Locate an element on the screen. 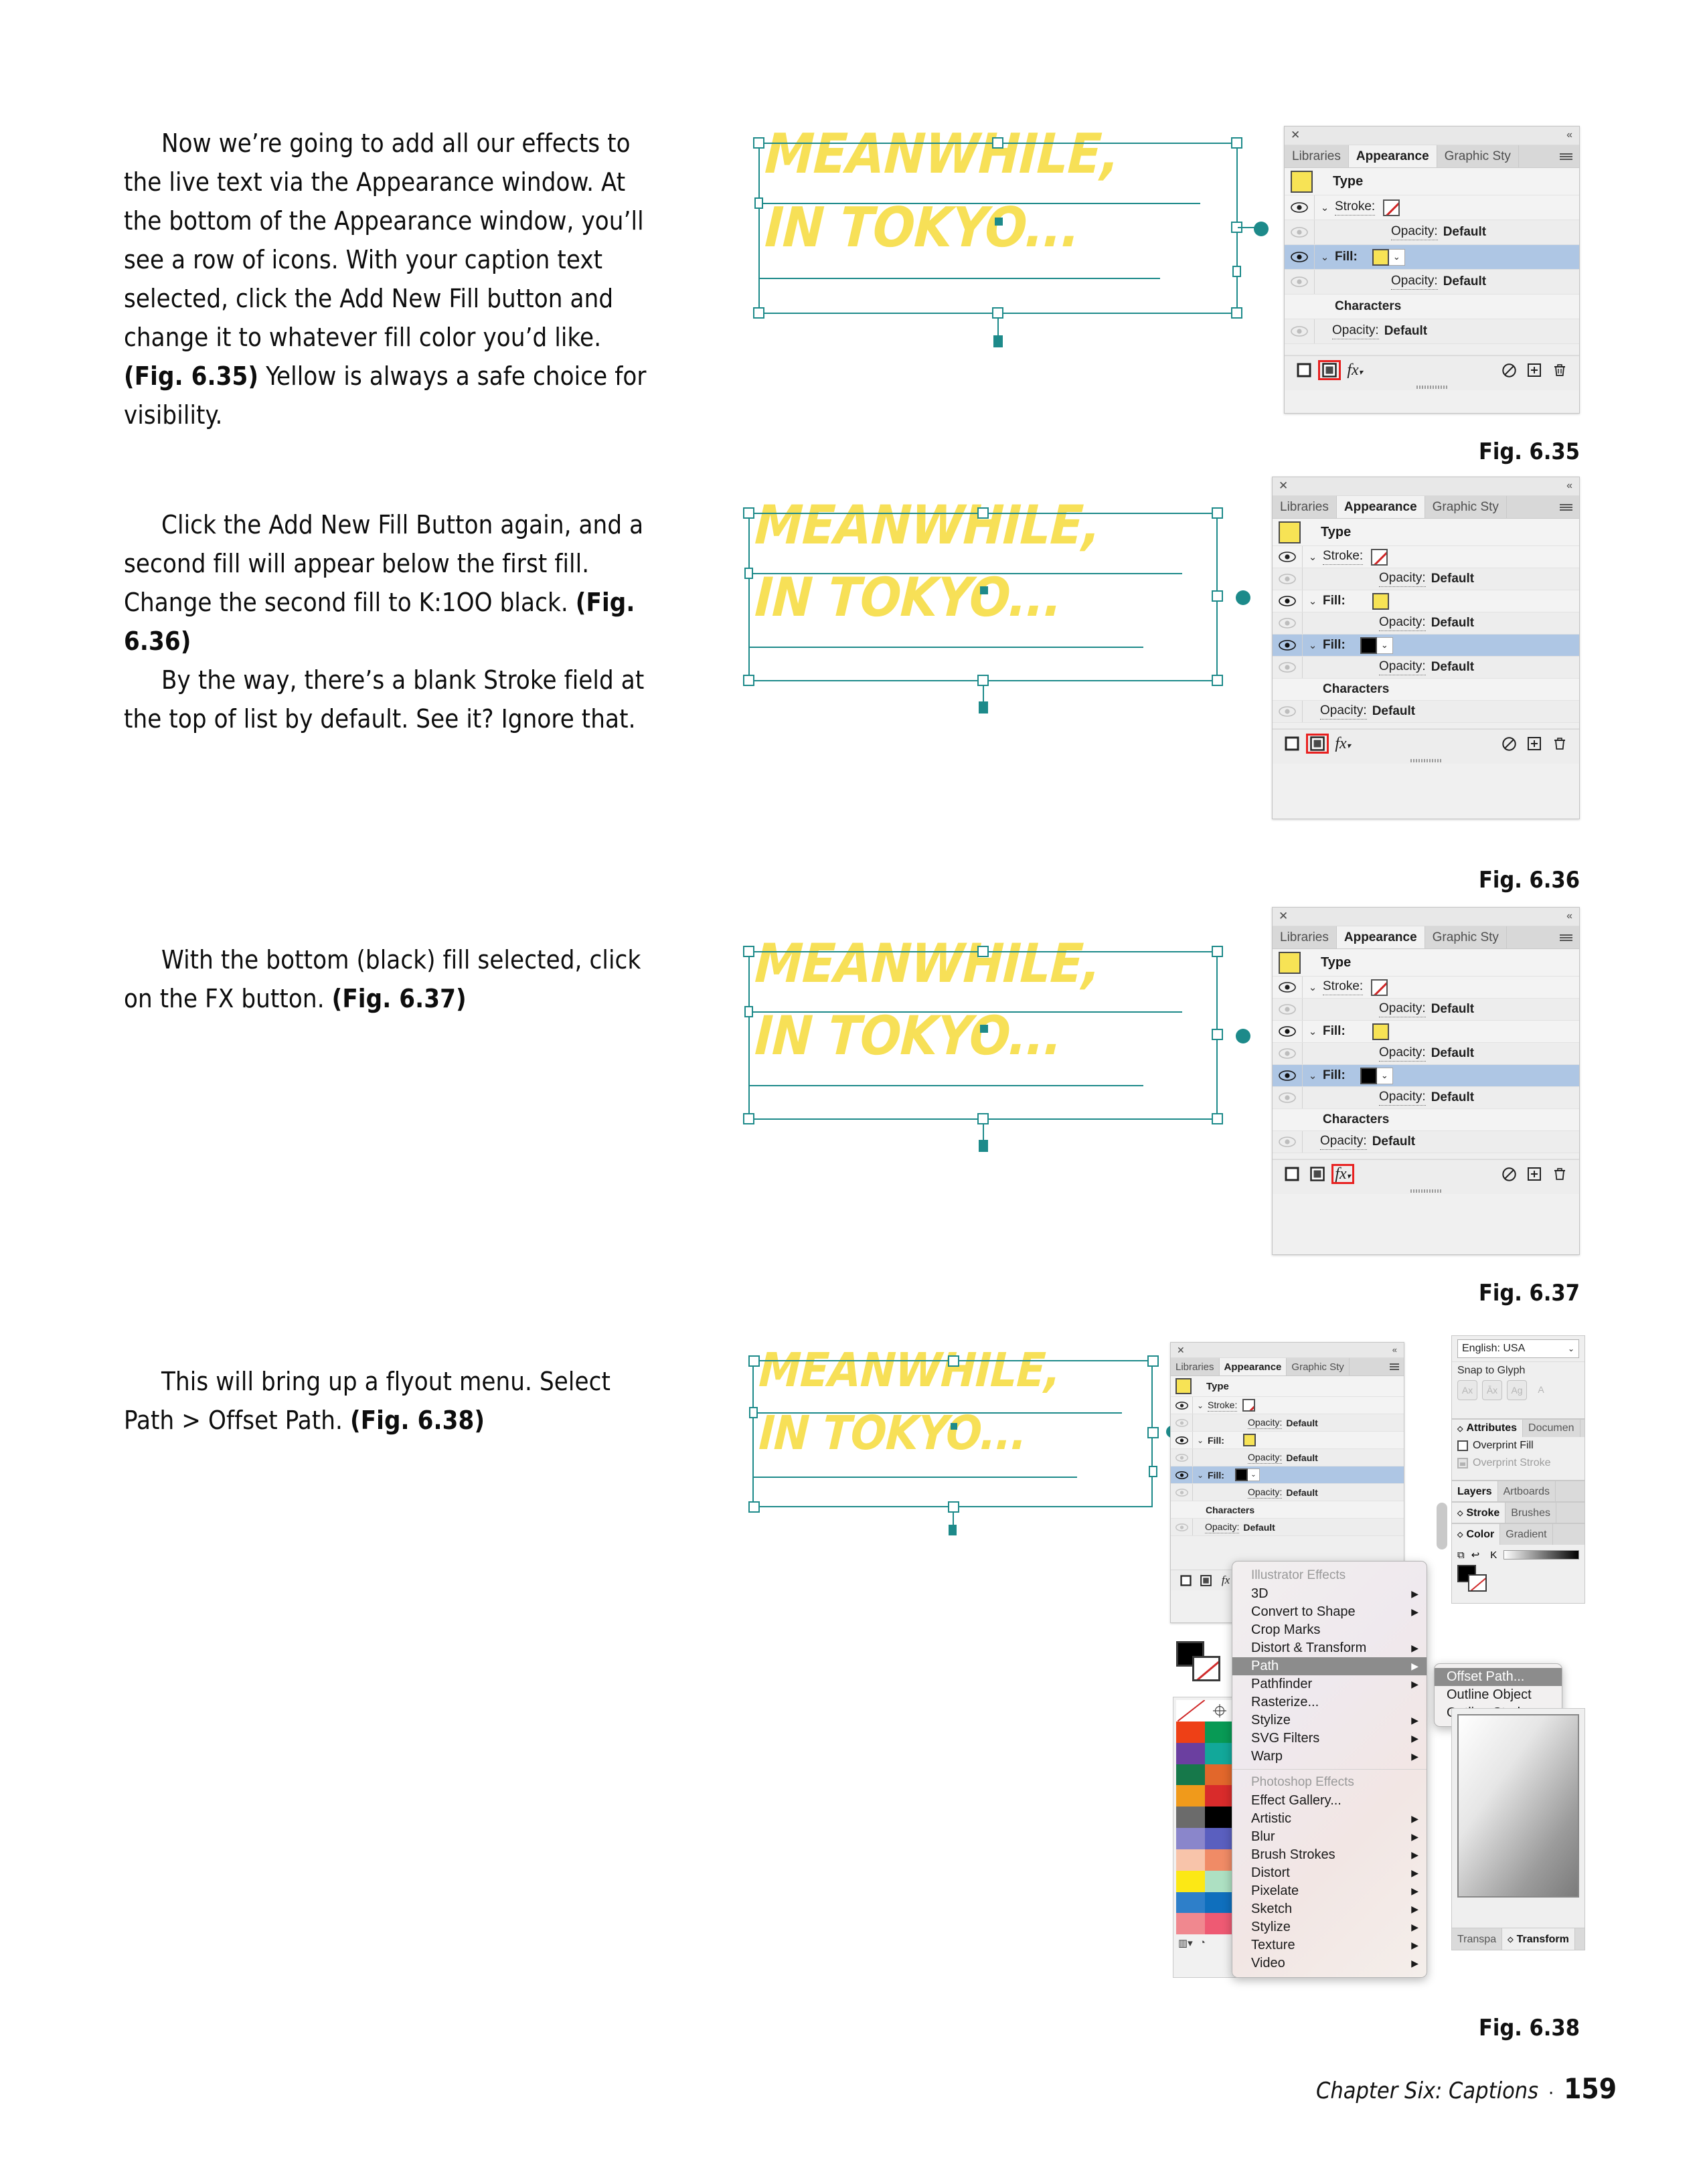 This screenshot has height=2184, width=1707. tab-appearance: Appearance is located at coordinates (1381, 507).